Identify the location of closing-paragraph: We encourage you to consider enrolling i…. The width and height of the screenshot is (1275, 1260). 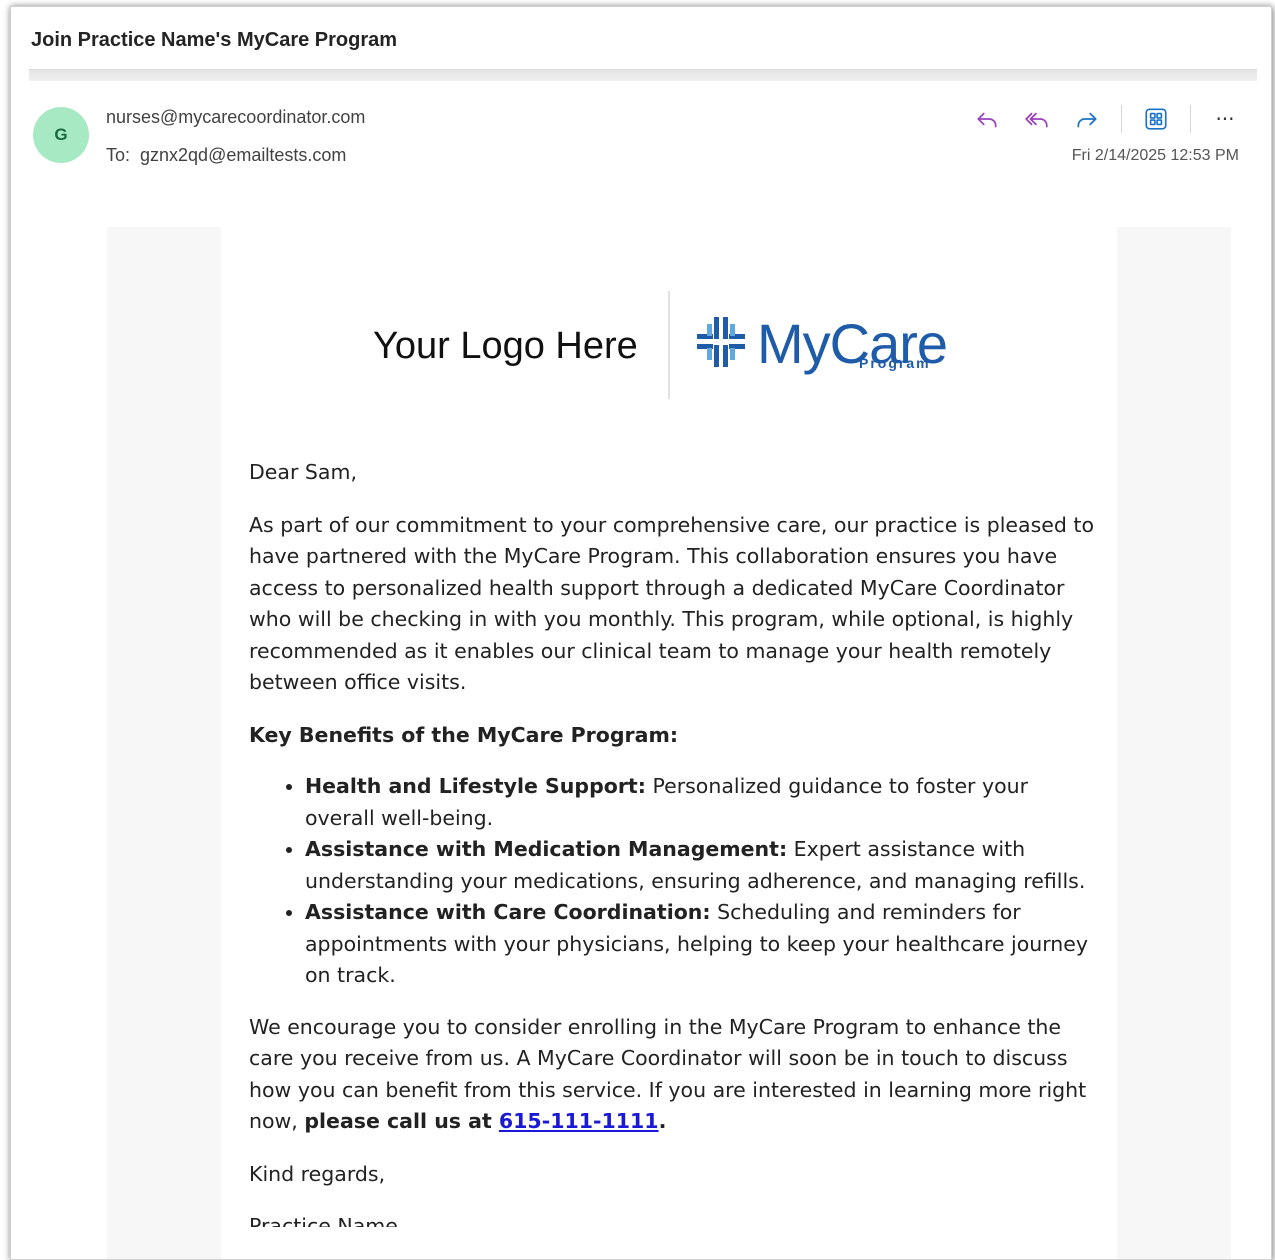
(674, 1075).